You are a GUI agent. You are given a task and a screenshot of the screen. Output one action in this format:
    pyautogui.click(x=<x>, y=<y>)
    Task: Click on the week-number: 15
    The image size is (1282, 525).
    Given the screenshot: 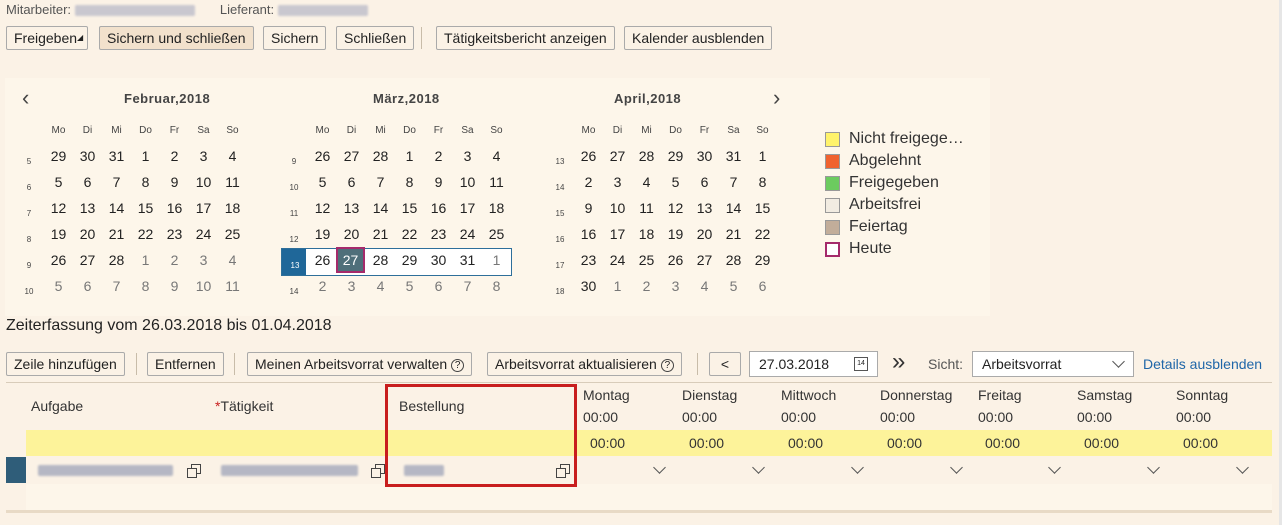 What is the action you would take?
    pyautogui.click(x=560, y=213)
    